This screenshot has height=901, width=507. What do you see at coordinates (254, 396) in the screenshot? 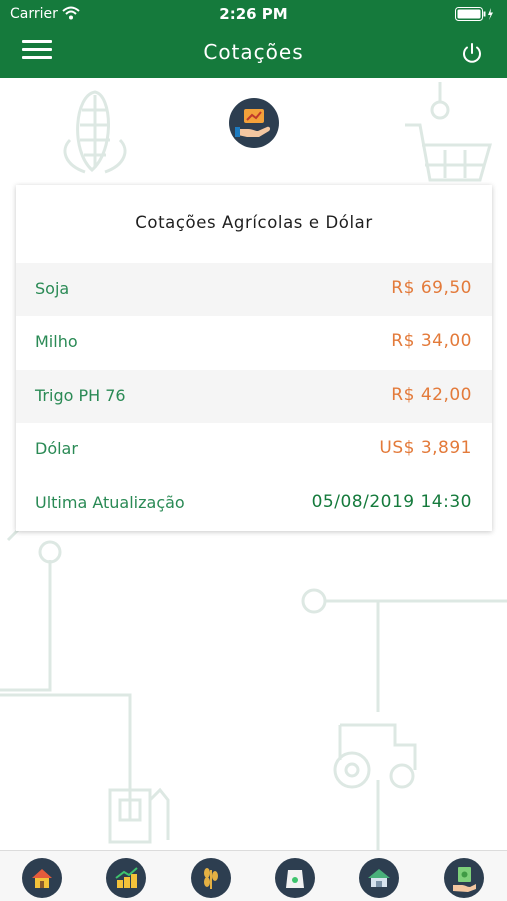
I see `quote-row-trigo: Trigo PH 76 R$ 42,00` at bounding box center [254, 396].